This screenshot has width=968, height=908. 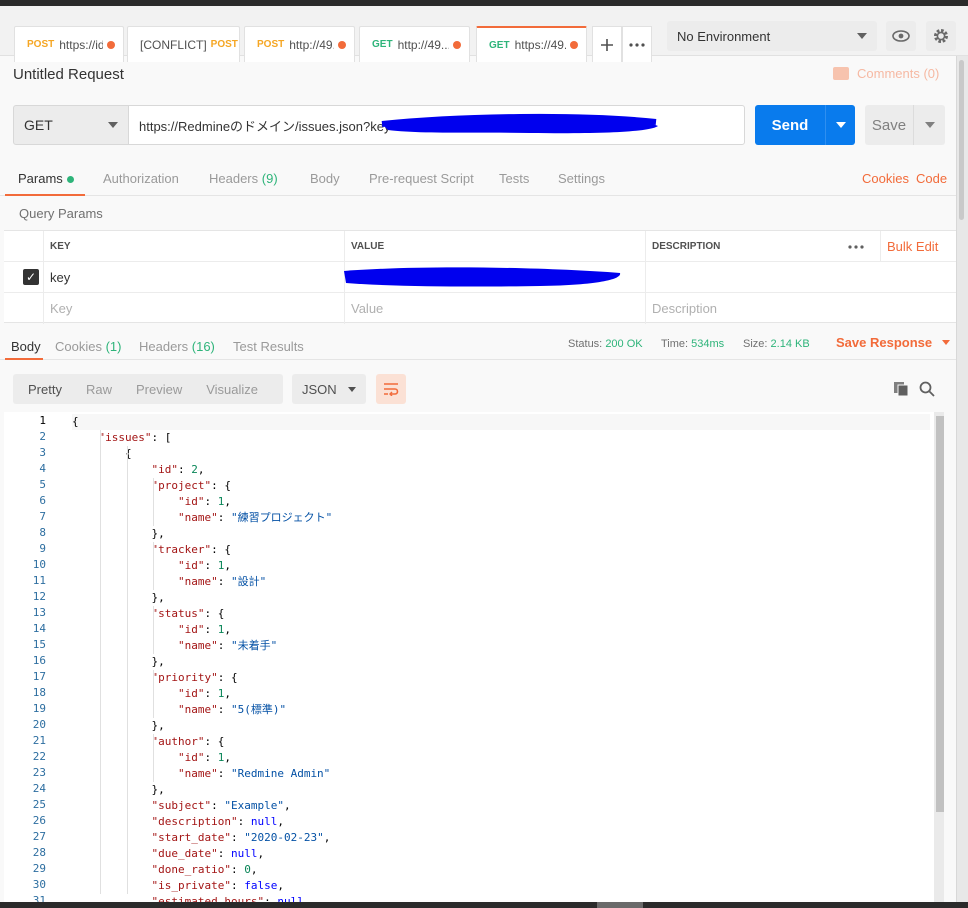 I want to click on new-value-input: Value, so click(x=495, y=308).